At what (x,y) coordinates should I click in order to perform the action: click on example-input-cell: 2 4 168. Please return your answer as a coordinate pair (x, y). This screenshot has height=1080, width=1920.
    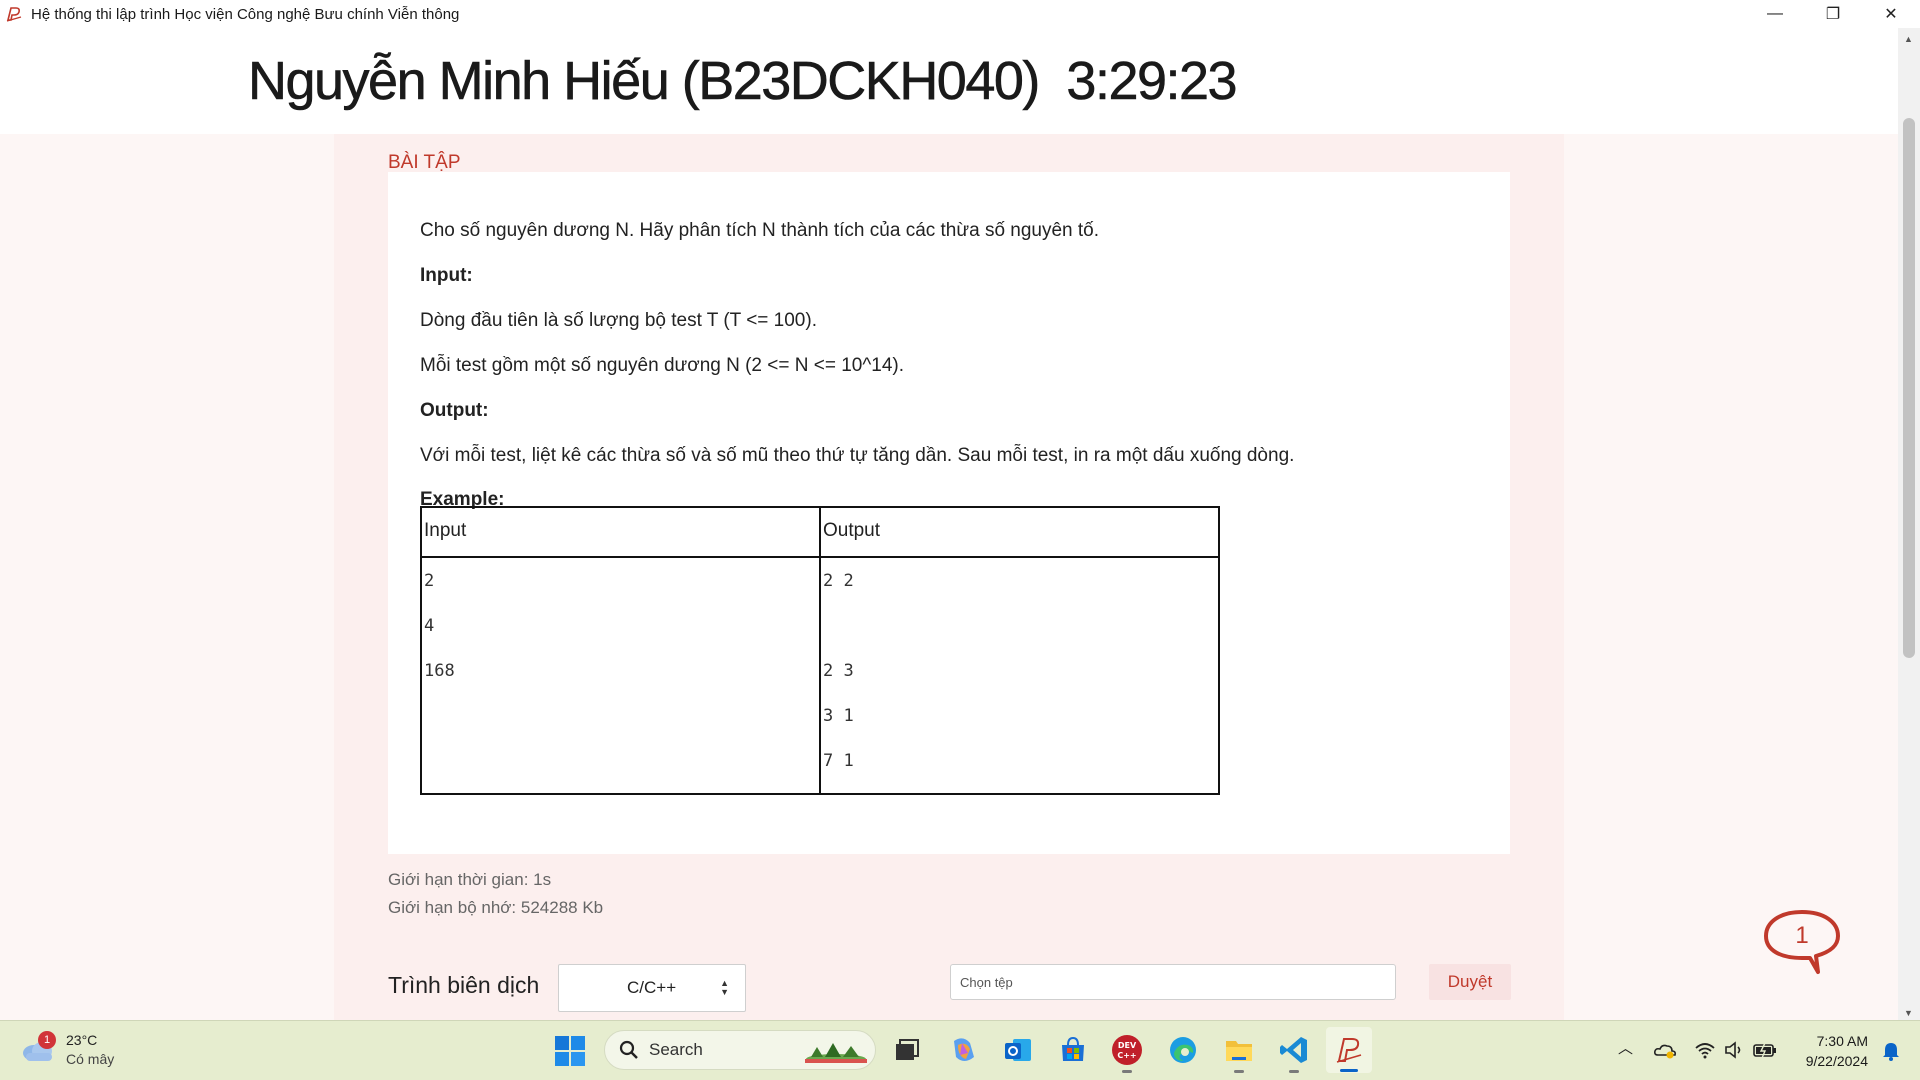
    Looking at the image, I should click on (620, 675).